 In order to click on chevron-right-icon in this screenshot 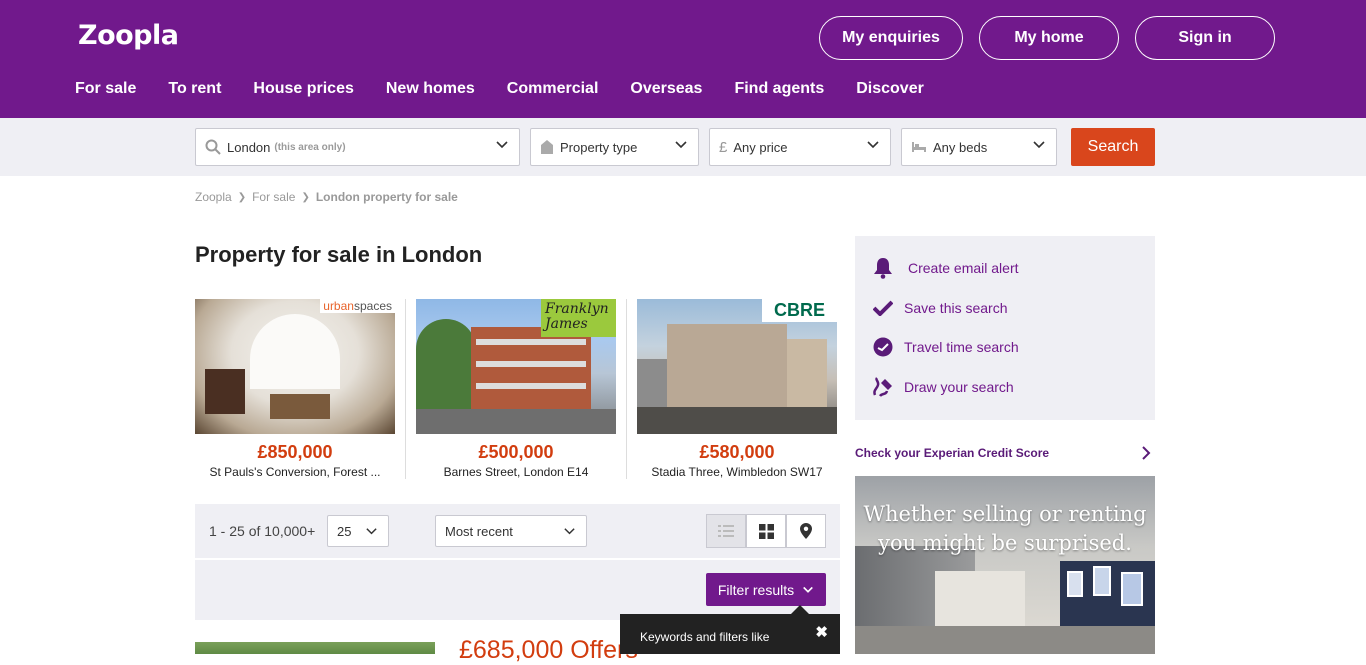, I will do `click(1146, 454)`.